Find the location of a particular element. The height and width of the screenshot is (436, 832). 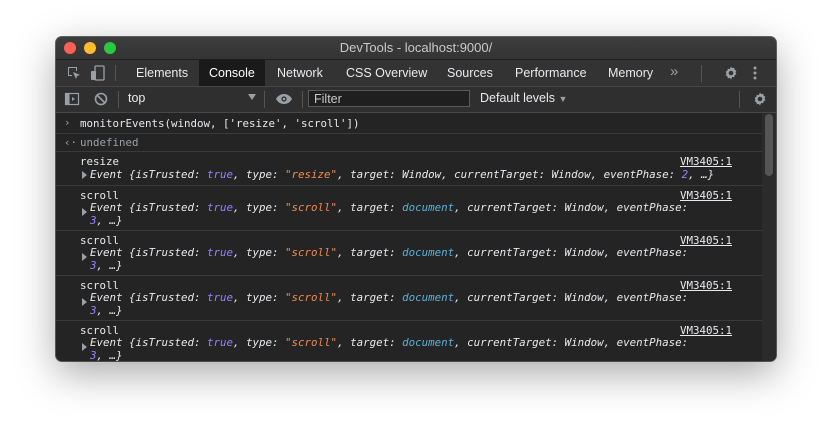

tab-elements: Elements is located at coordinates (162, 73).